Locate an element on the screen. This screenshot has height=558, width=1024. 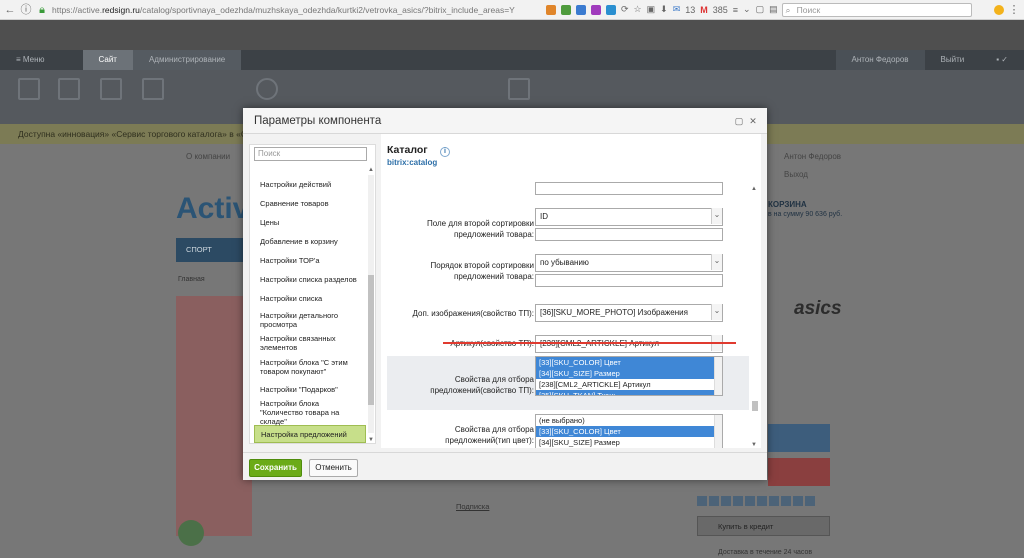
one-click-button is located at coordinates (799, 472).